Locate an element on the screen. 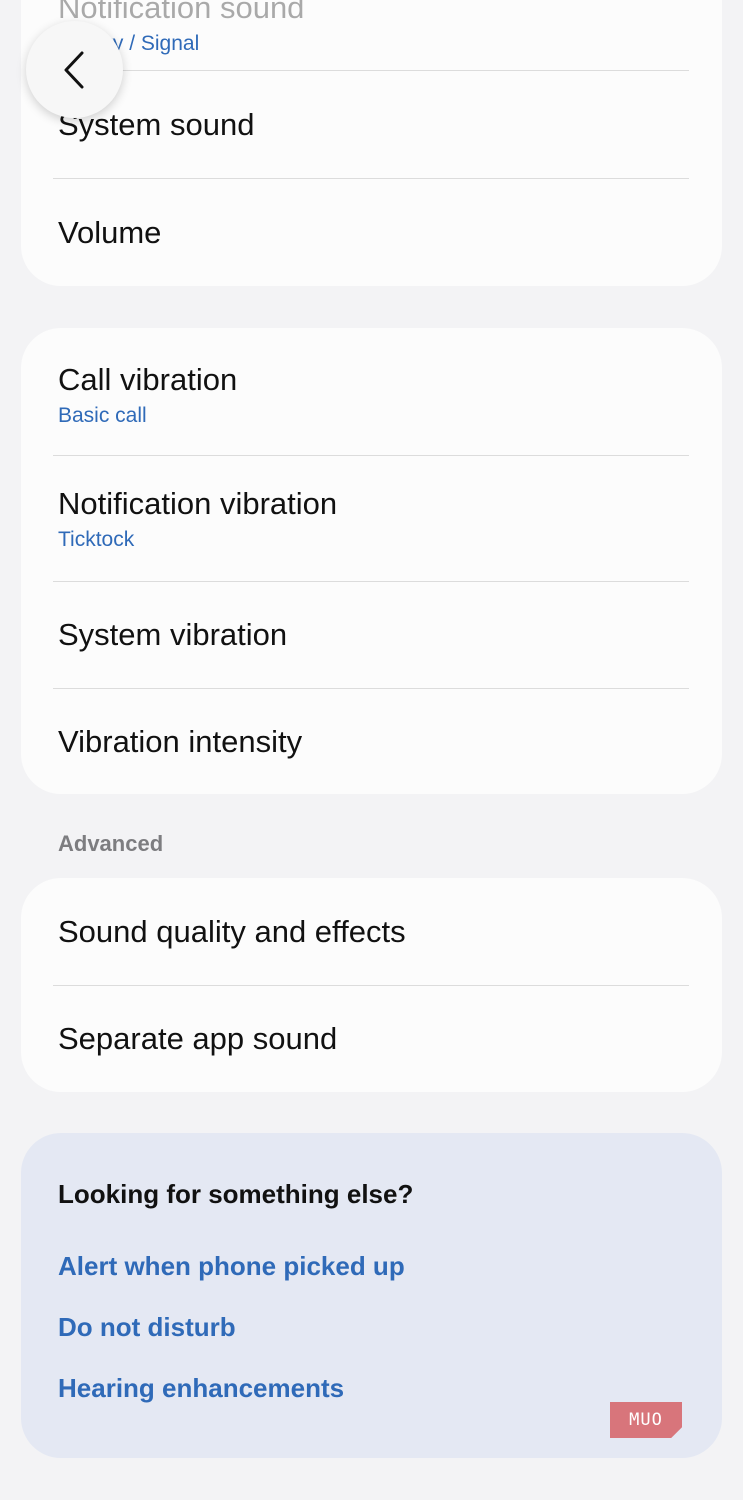 This screenshot has height=1500, width=743. separate-app-sound-title: Separate app sound is located at coordinates (198, 1039).